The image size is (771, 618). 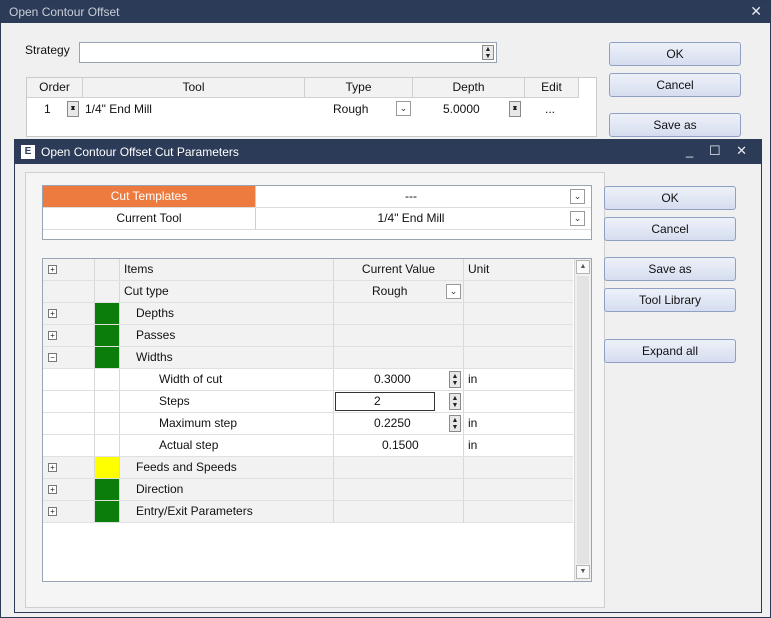 What do you see at coordinates (385, 12) in the screenshot?
I see `back-dialog-titlebar: Open Contour Offset ✕` at bounding box center [385, 12].